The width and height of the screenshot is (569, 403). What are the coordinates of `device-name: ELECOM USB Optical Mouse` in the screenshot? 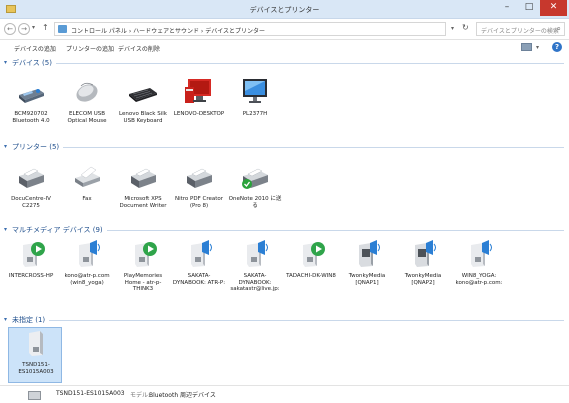 It's located at (87, 117).